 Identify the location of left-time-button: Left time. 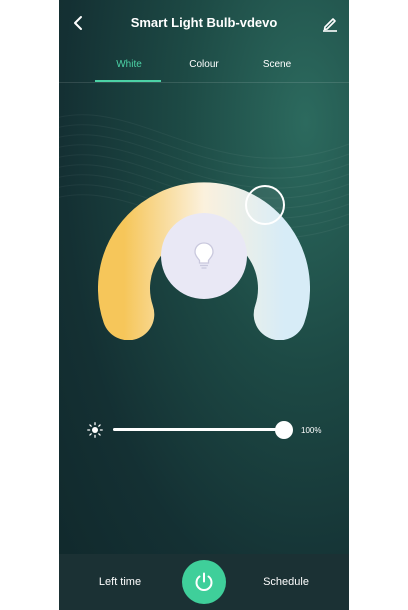
(120, 582).